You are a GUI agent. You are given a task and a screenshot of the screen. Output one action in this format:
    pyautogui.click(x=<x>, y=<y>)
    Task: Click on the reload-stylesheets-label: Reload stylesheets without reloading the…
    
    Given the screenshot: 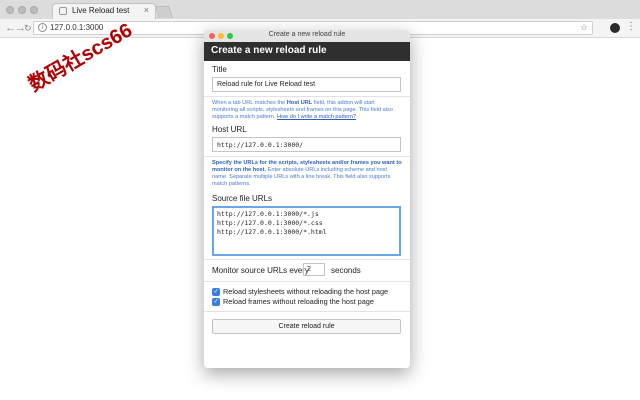 What is the action you would take?
    pyautogui.click(x=306, y=291)
    